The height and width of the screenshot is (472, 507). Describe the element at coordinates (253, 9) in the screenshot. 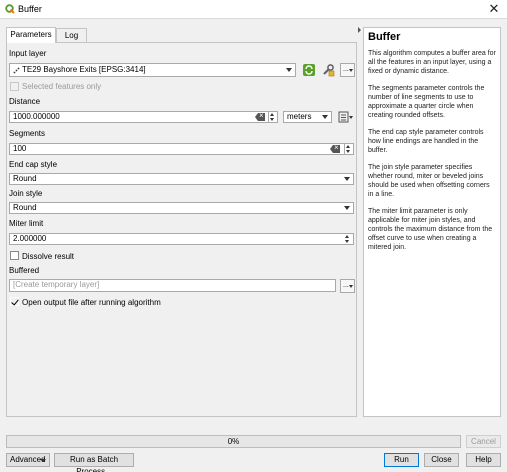

I see `title-bar: Buffer ✕` at that location.